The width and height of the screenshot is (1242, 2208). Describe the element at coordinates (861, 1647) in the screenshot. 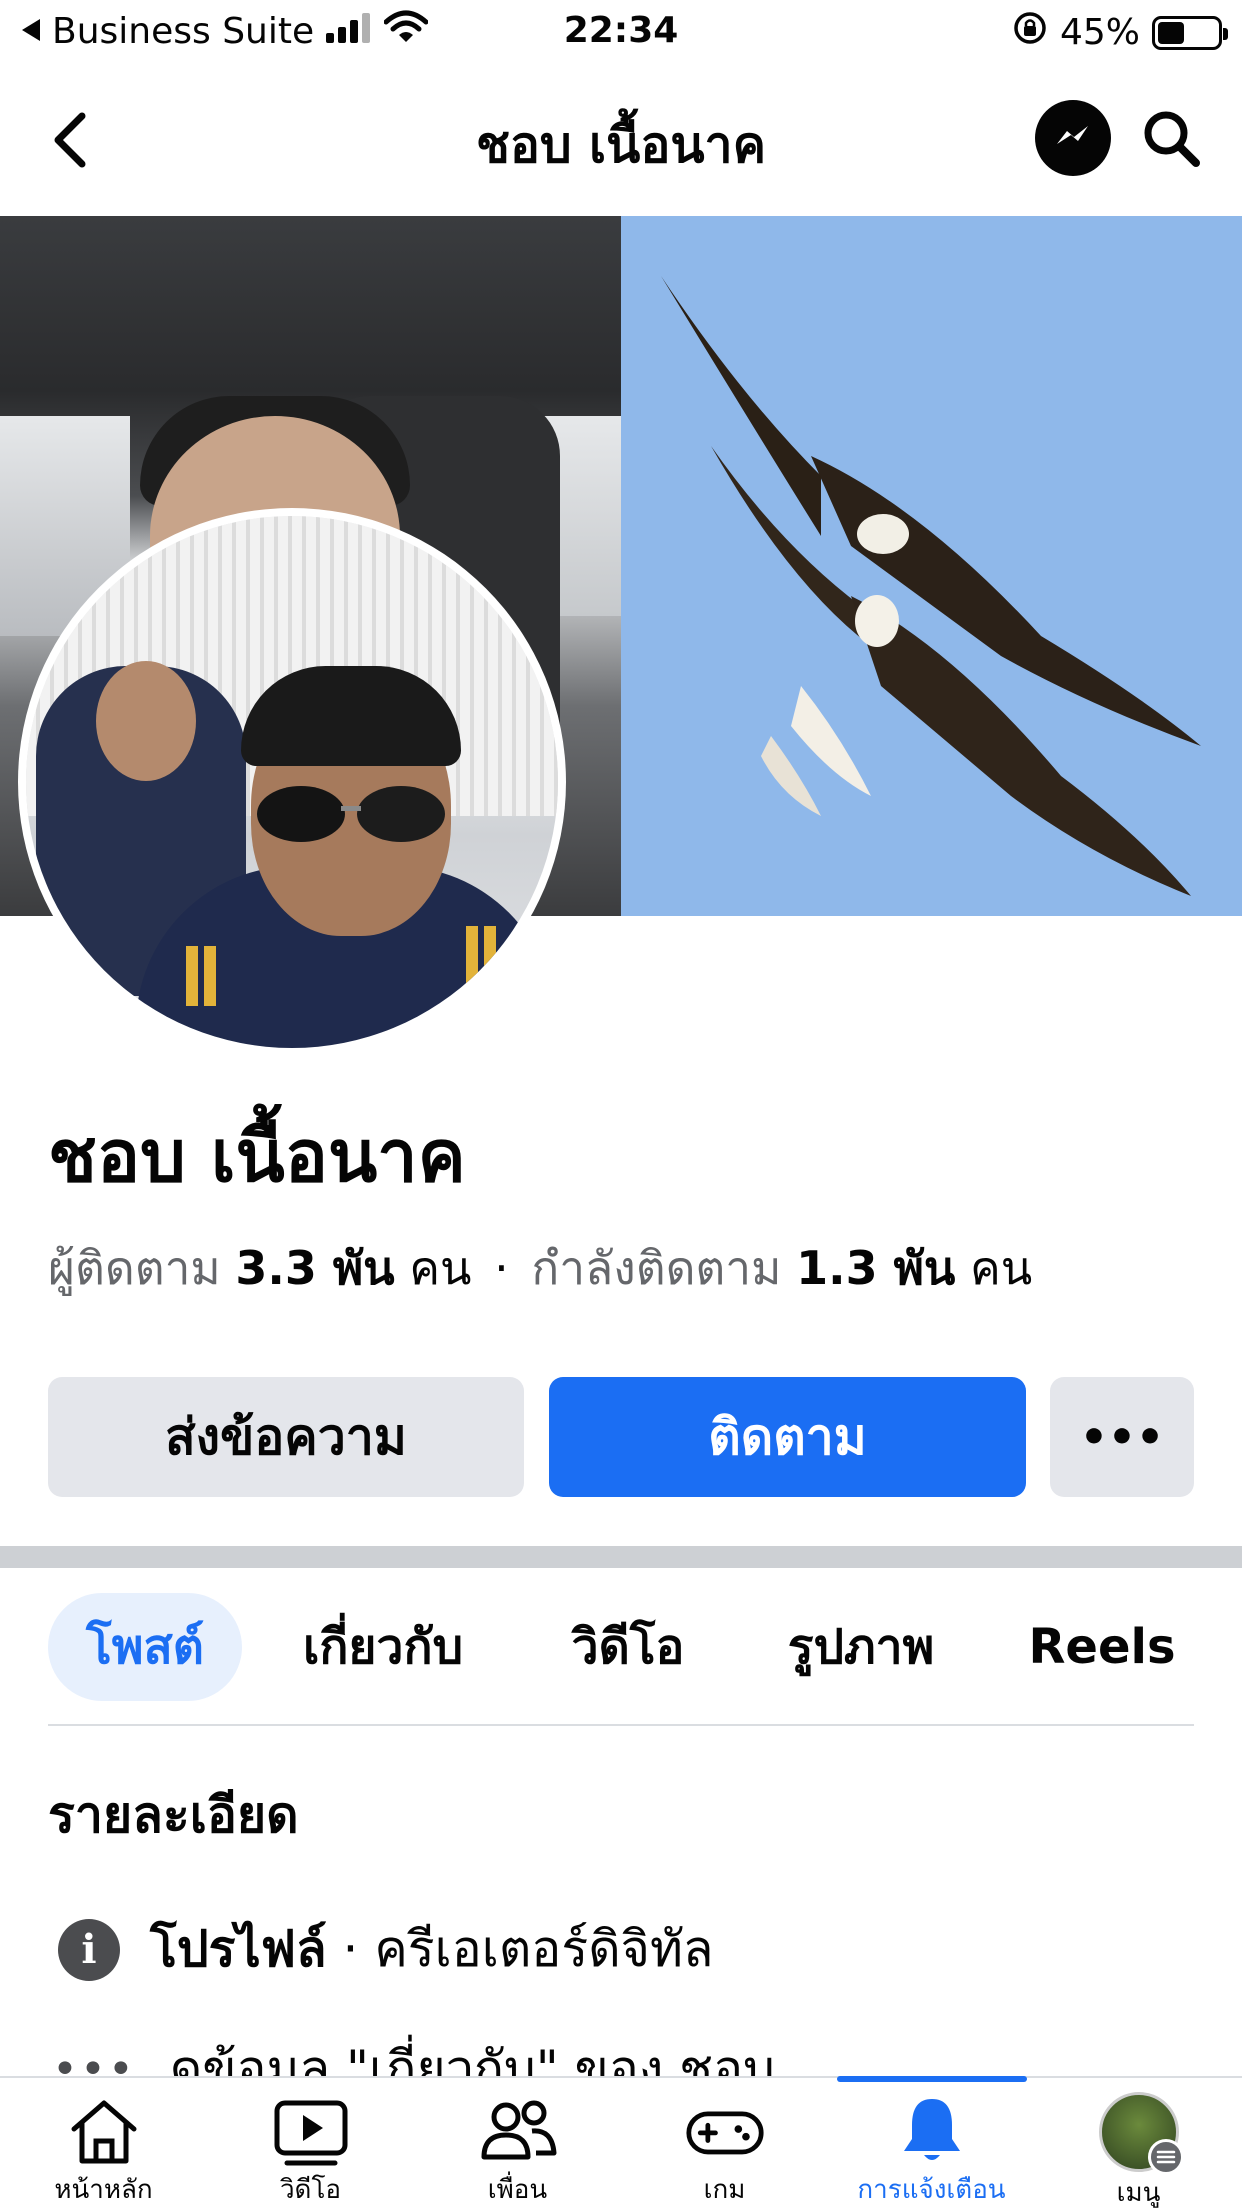

I see `tab-photos: รูปภาพ` at that location.